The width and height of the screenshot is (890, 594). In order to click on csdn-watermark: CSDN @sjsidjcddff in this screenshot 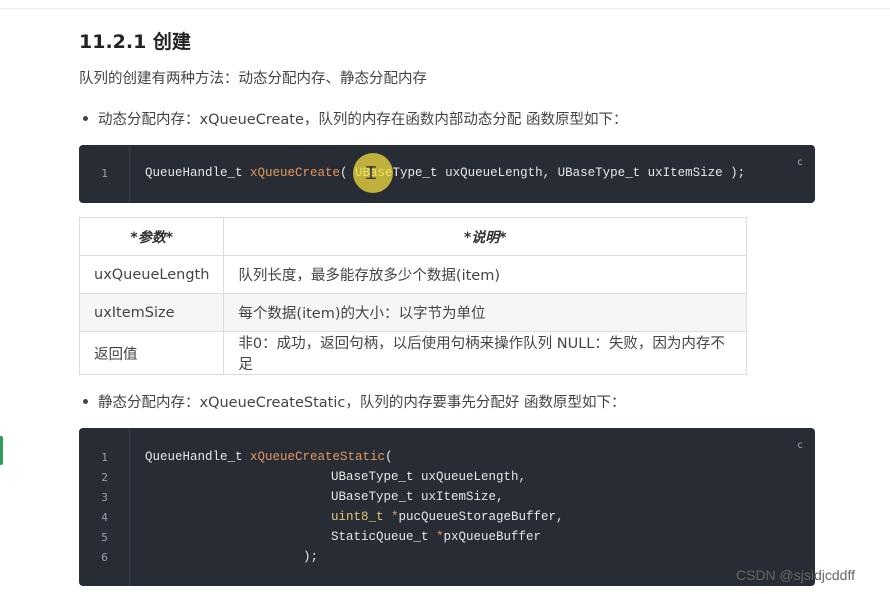, I will do `click(795, 575)`.